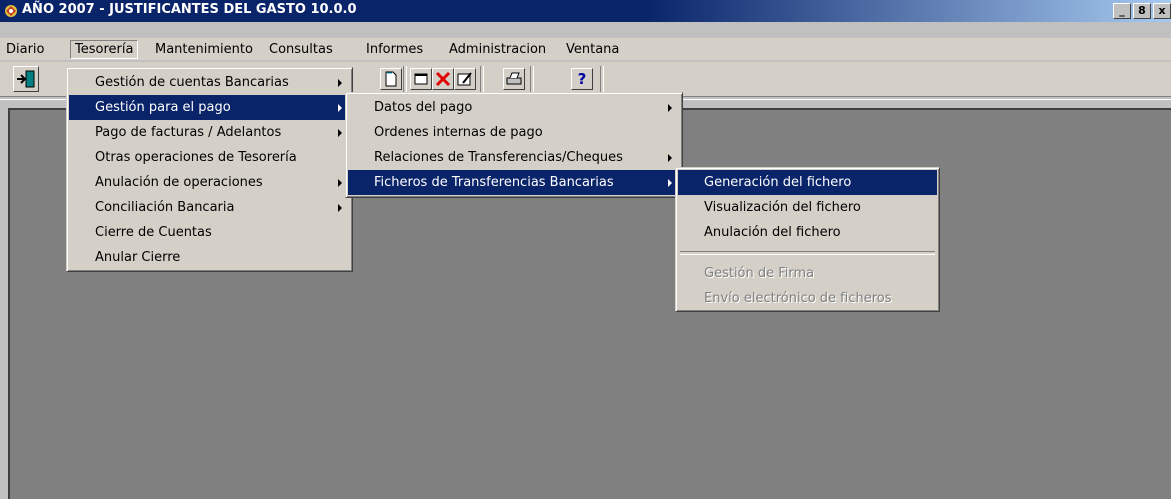  What do you see at coordinates (204, 49) in the screenshot?
I see `menu-mantenimiento: Mantenimiento` at bounding box center [204, 49].